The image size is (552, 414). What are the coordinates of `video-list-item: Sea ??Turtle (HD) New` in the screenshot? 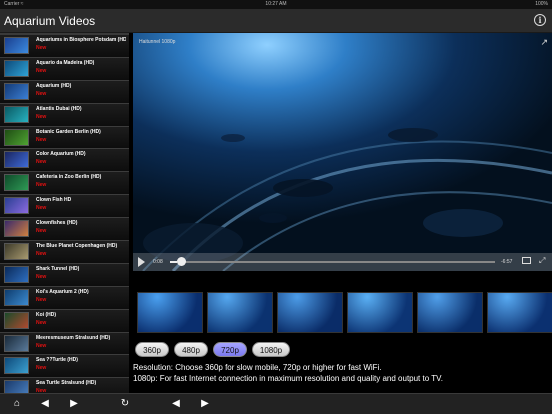 It's located at (64, 367).